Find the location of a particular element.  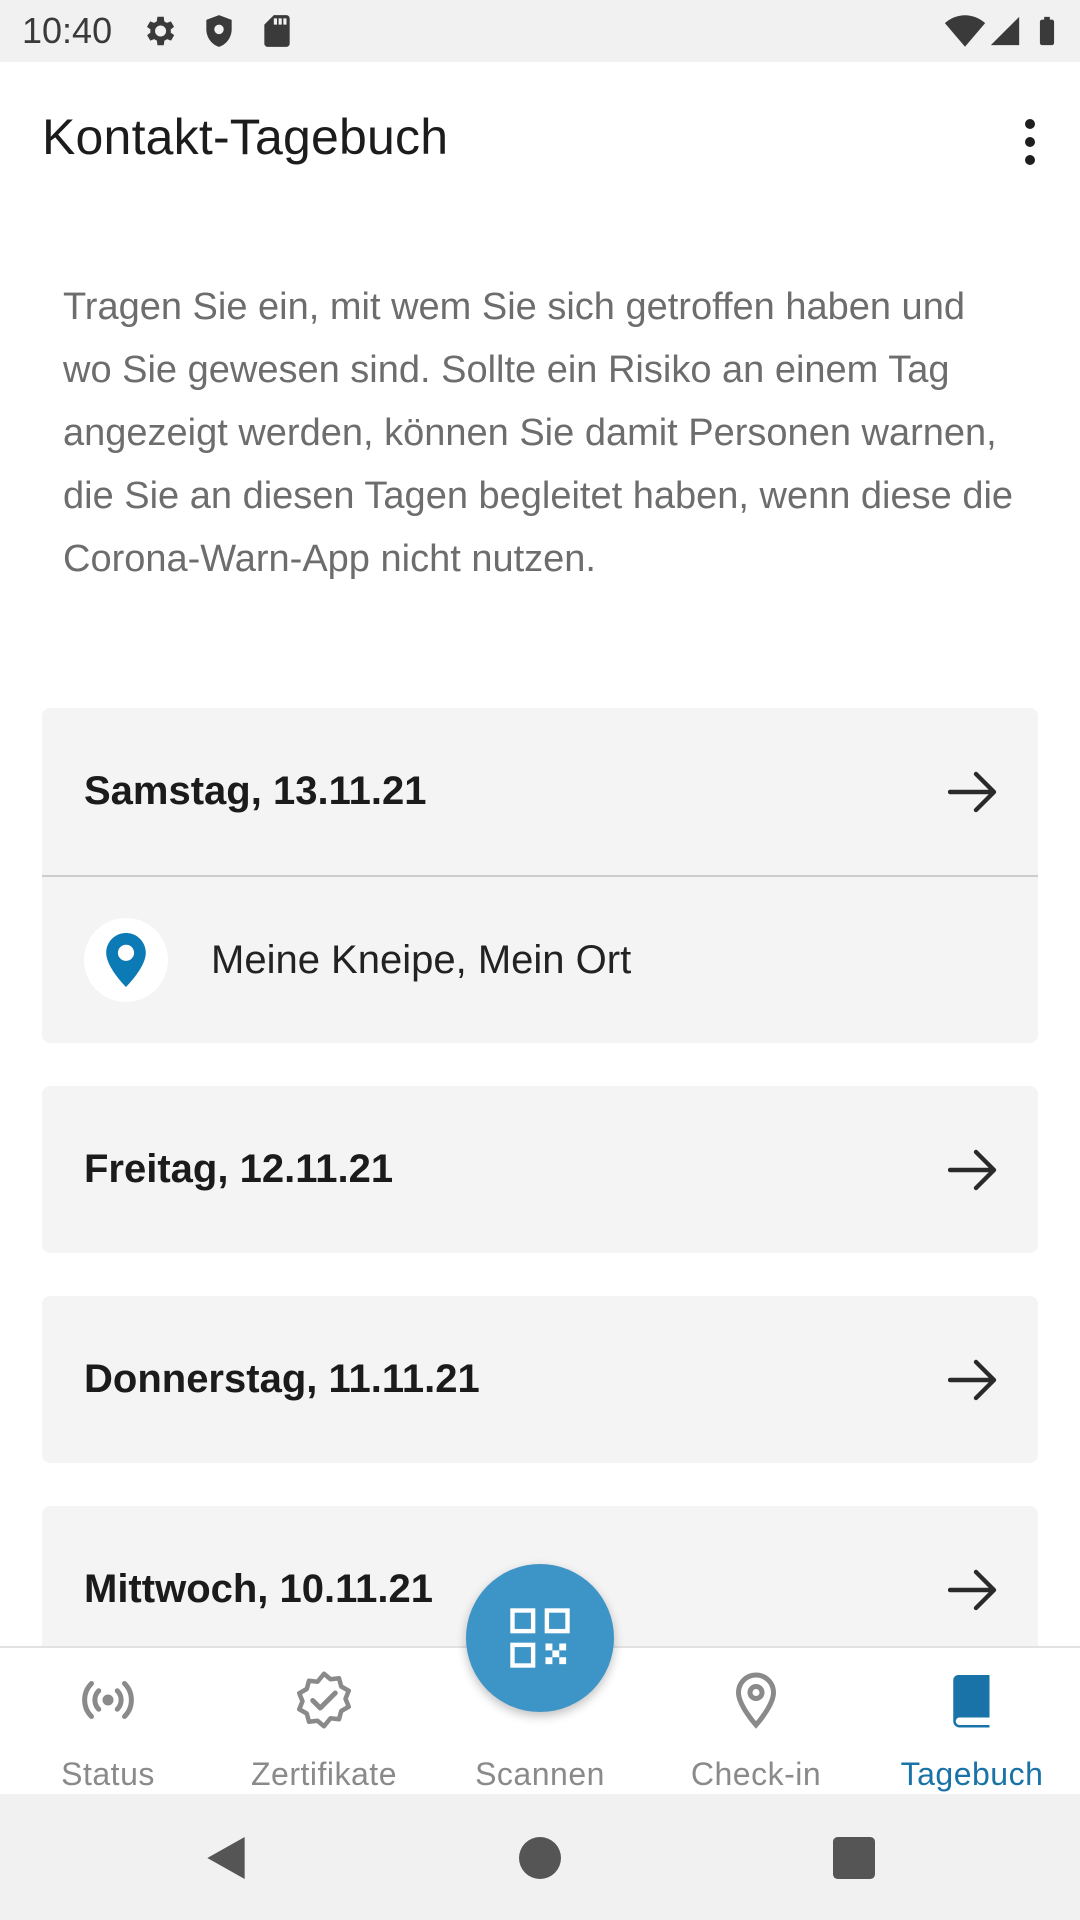

day-date: Donnerstag, 11.11.21 is located at coordinates (282, 1379).